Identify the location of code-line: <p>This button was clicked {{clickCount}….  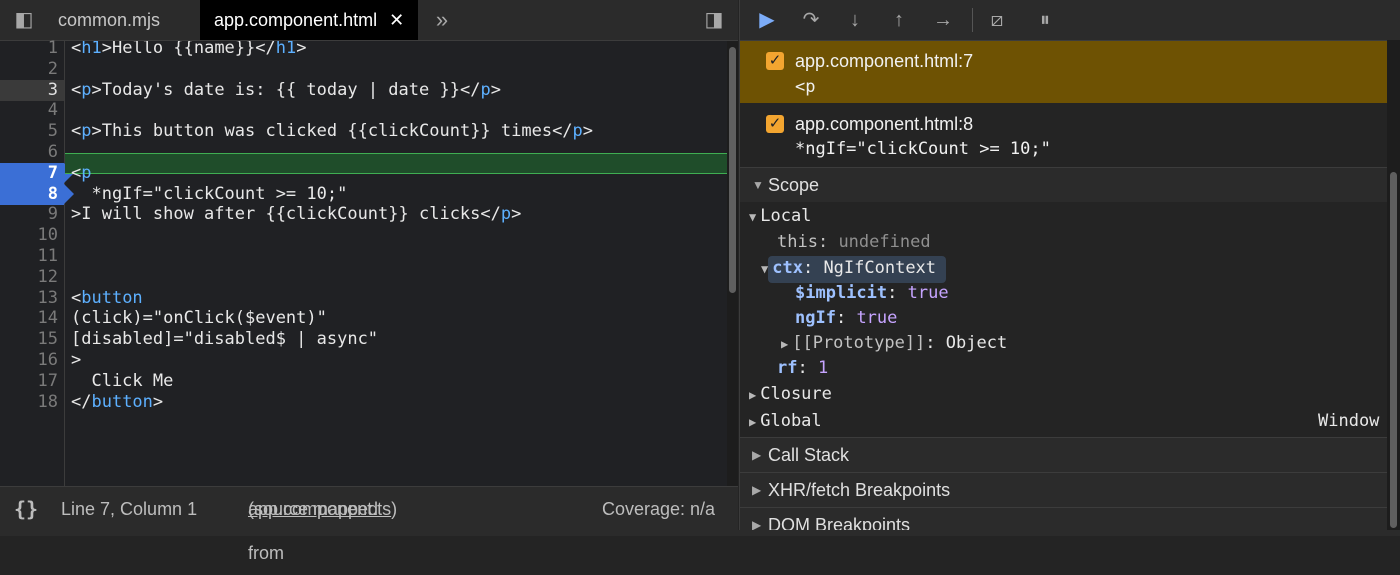
(332, 131).